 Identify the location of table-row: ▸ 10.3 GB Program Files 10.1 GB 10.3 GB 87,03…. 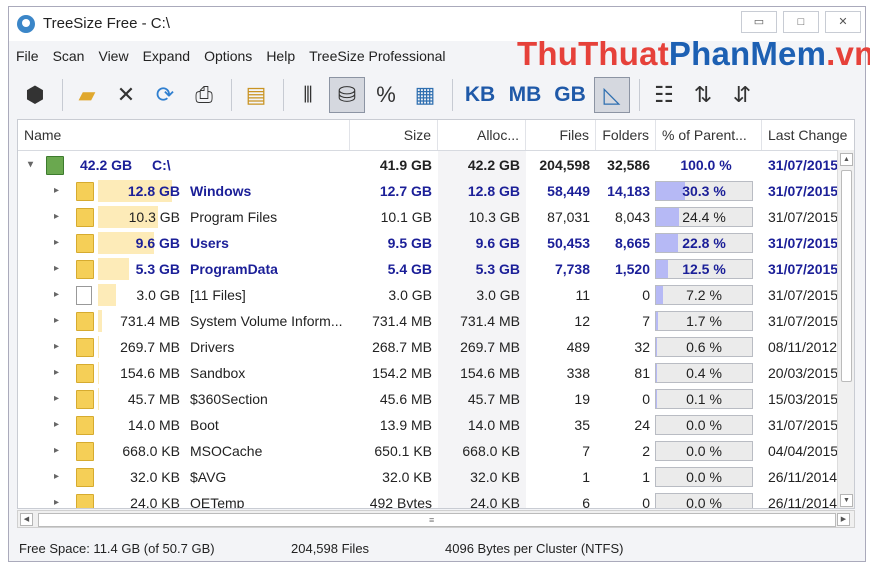
(433, 217).